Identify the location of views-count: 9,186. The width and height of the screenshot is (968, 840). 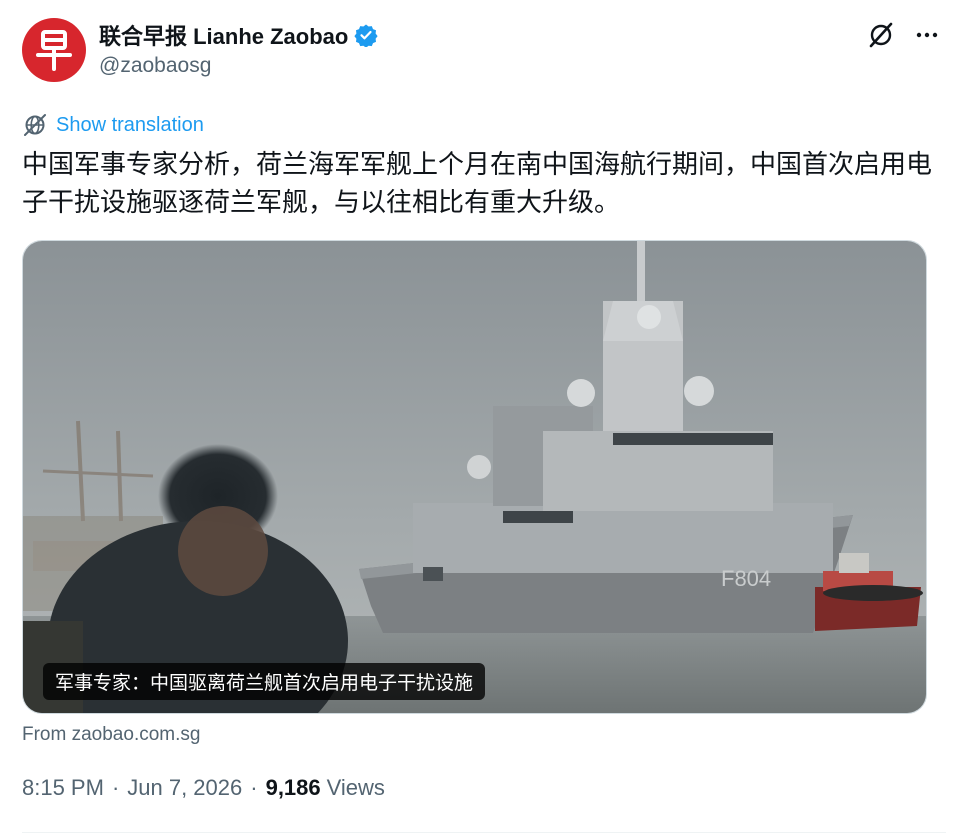
(293, 787).